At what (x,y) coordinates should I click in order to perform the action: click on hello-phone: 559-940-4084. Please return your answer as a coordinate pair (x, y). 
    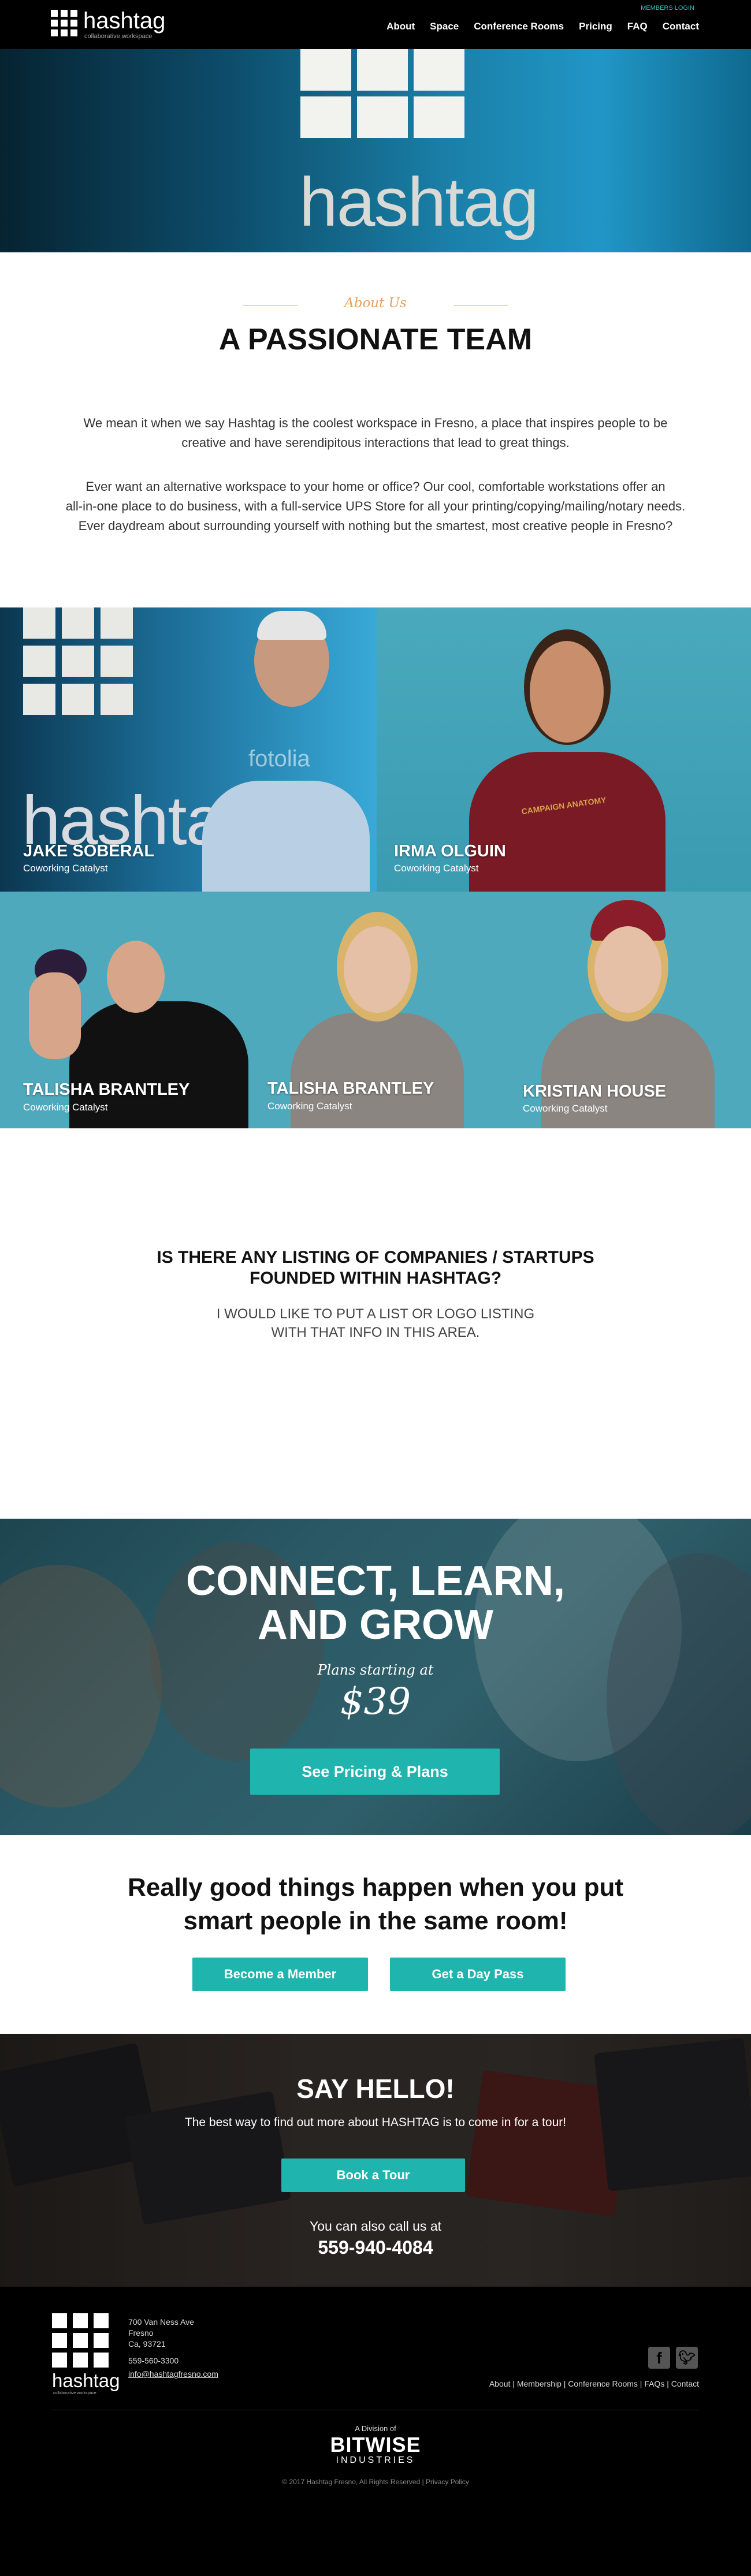
    Looking at the image, I should click on (375, 2247).